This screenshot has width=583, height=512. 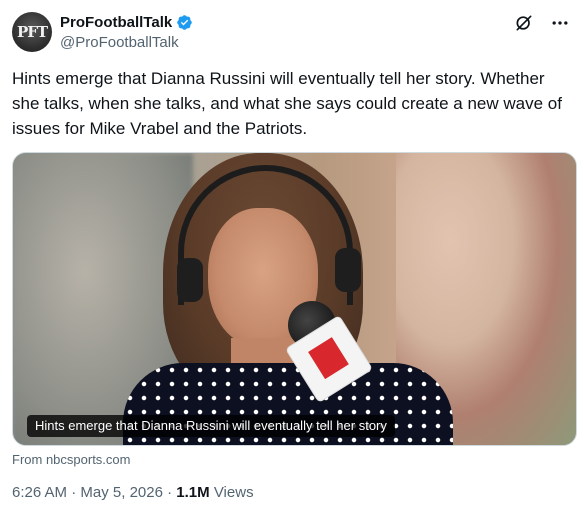 What do you see at coordinates (39, 492) in the screenshot?
I see `tweet-time: 6:26 AM` at bounding box center [39, 492].